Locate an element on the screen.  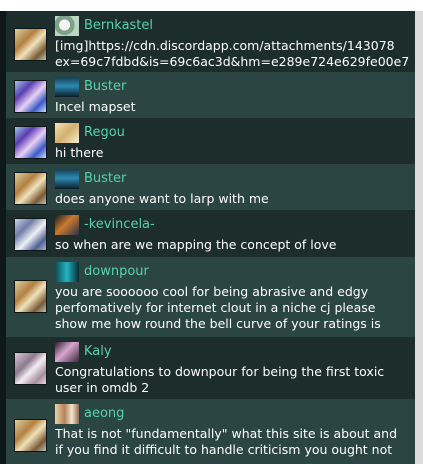
teal-avatar-icon is located at coordinates (67, 272).